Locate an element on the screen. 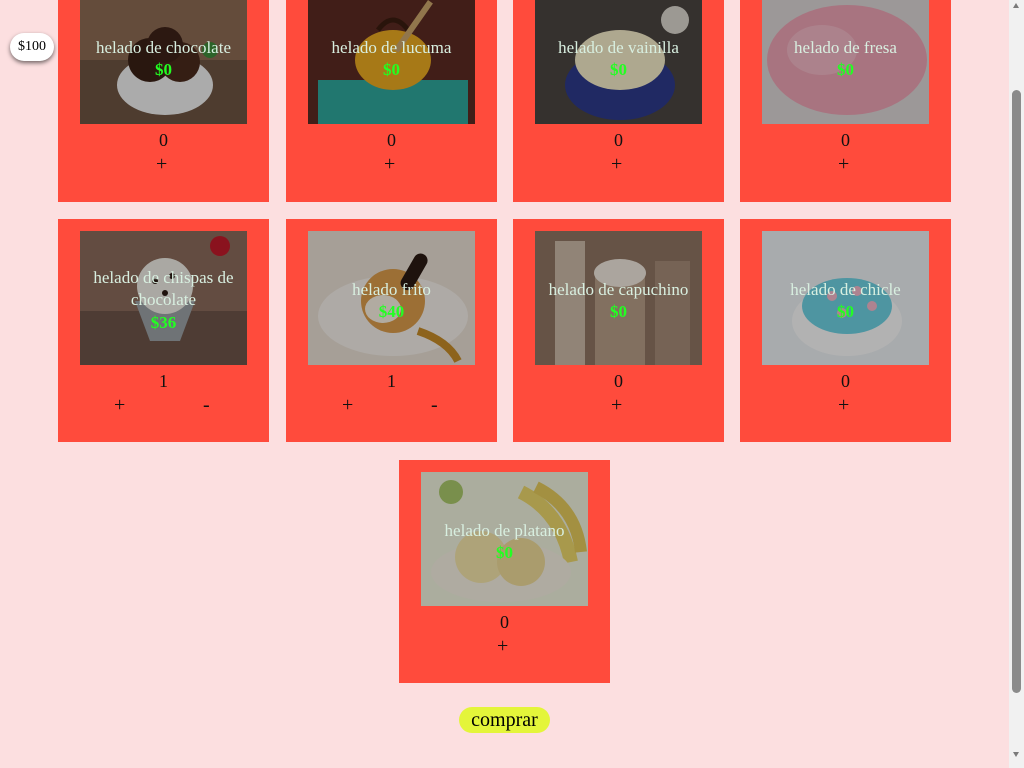 The image size is (1024, 768). product-card-chispas: helado de chispas de chocolate $36 1 + - is located at coordinates (163, 330).